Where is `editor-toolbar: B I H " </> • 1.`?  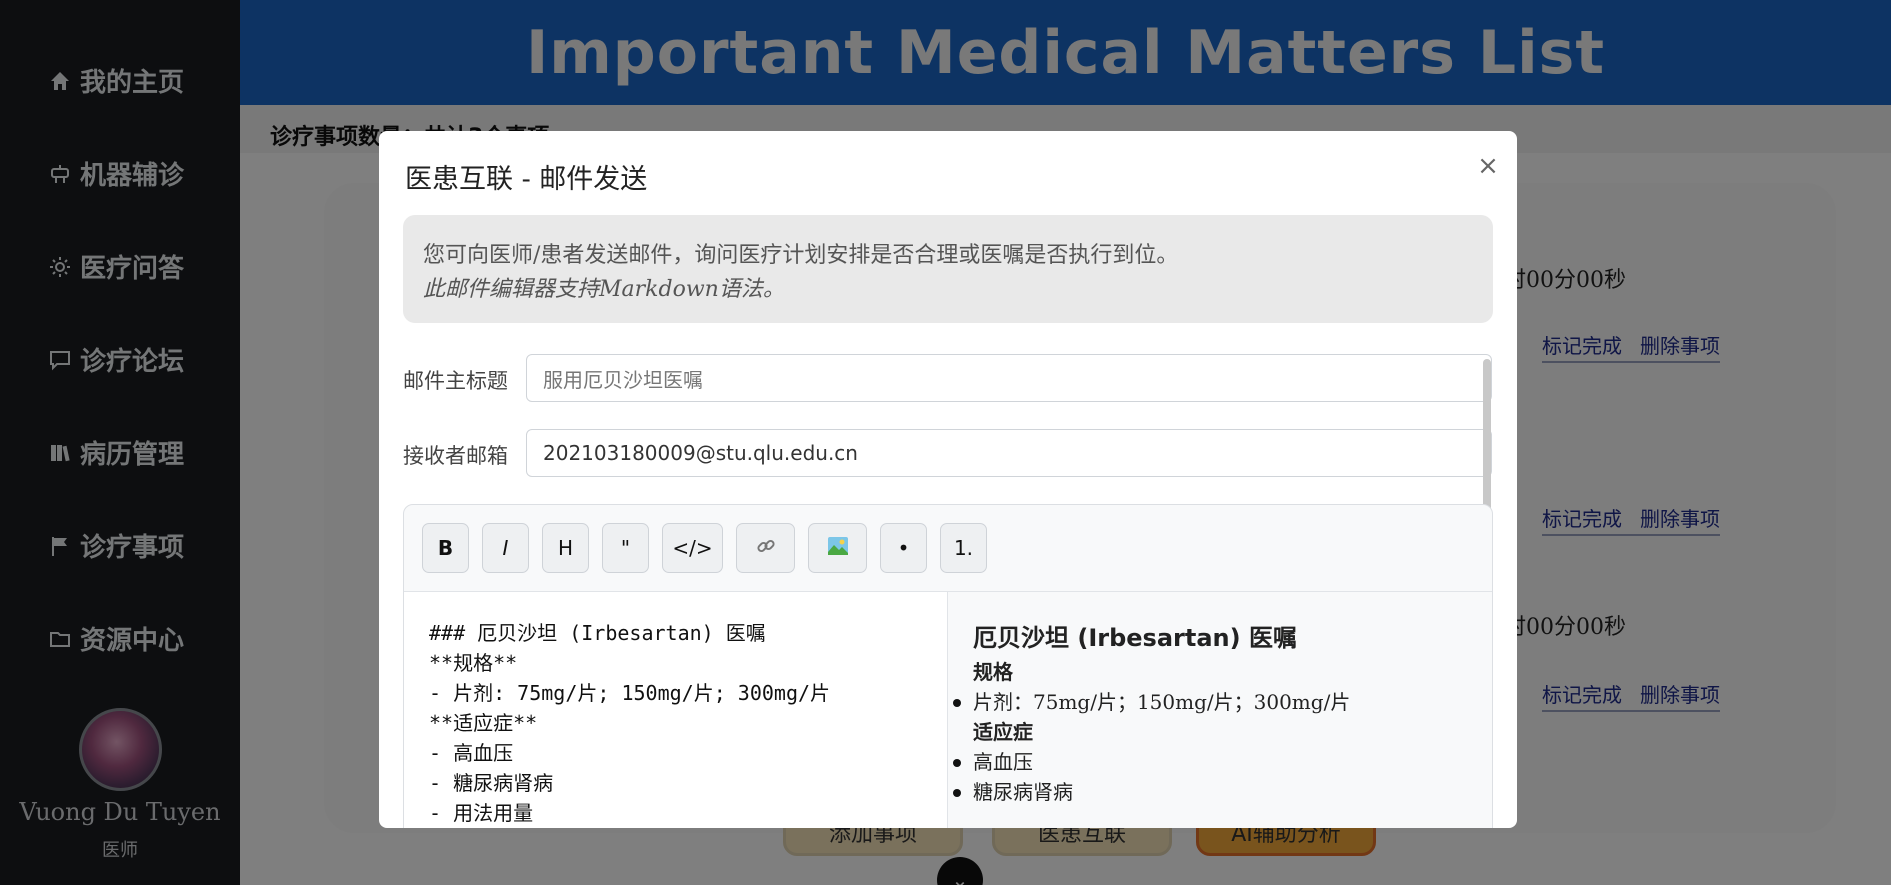 editor-toolbar: B I H " </> • 1. is located at coordinates (948, 548).